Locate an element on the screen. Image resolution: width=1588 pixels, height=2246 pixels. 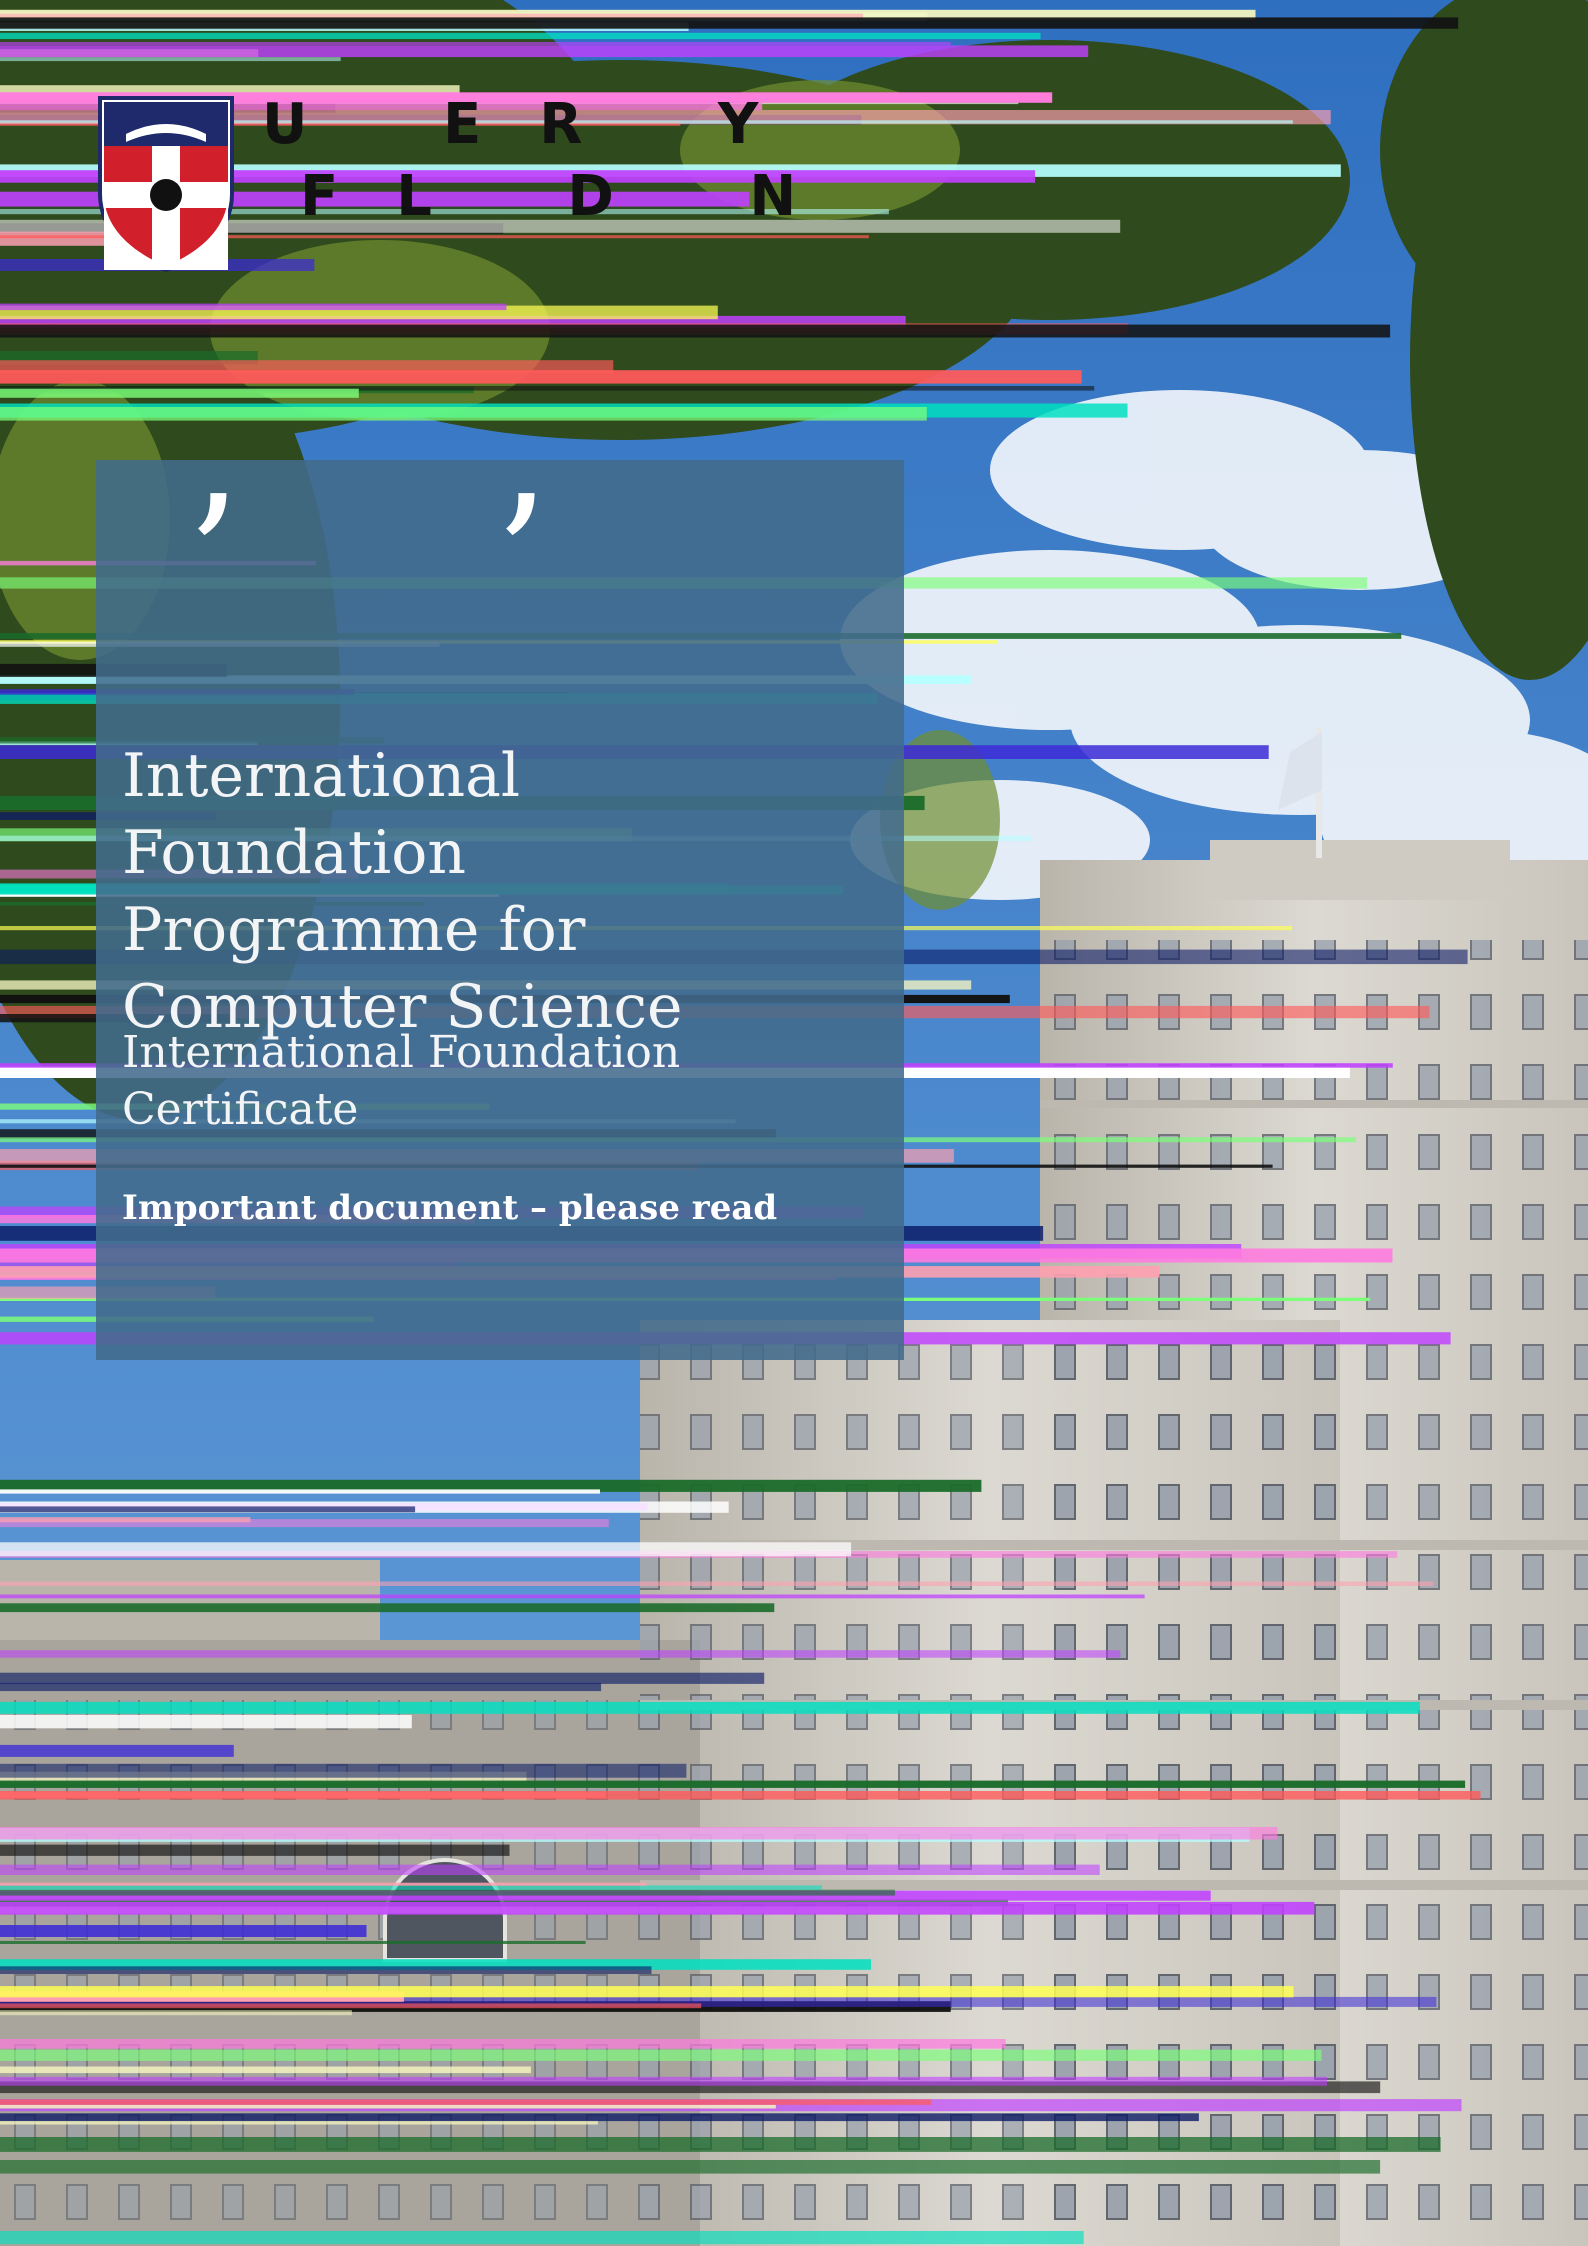
university-shield-icon is located at coordinates (166, 184).